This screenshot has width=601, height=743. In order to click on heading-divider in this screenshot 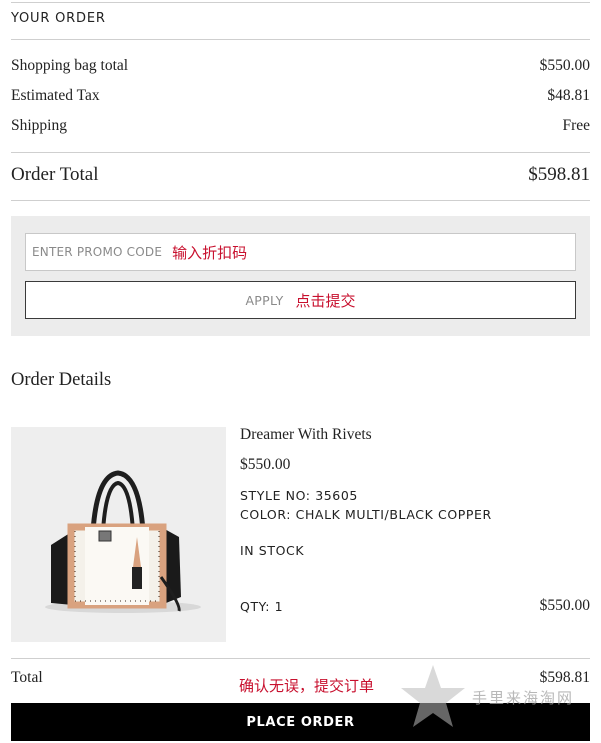, I will do `click(300, 39)`.